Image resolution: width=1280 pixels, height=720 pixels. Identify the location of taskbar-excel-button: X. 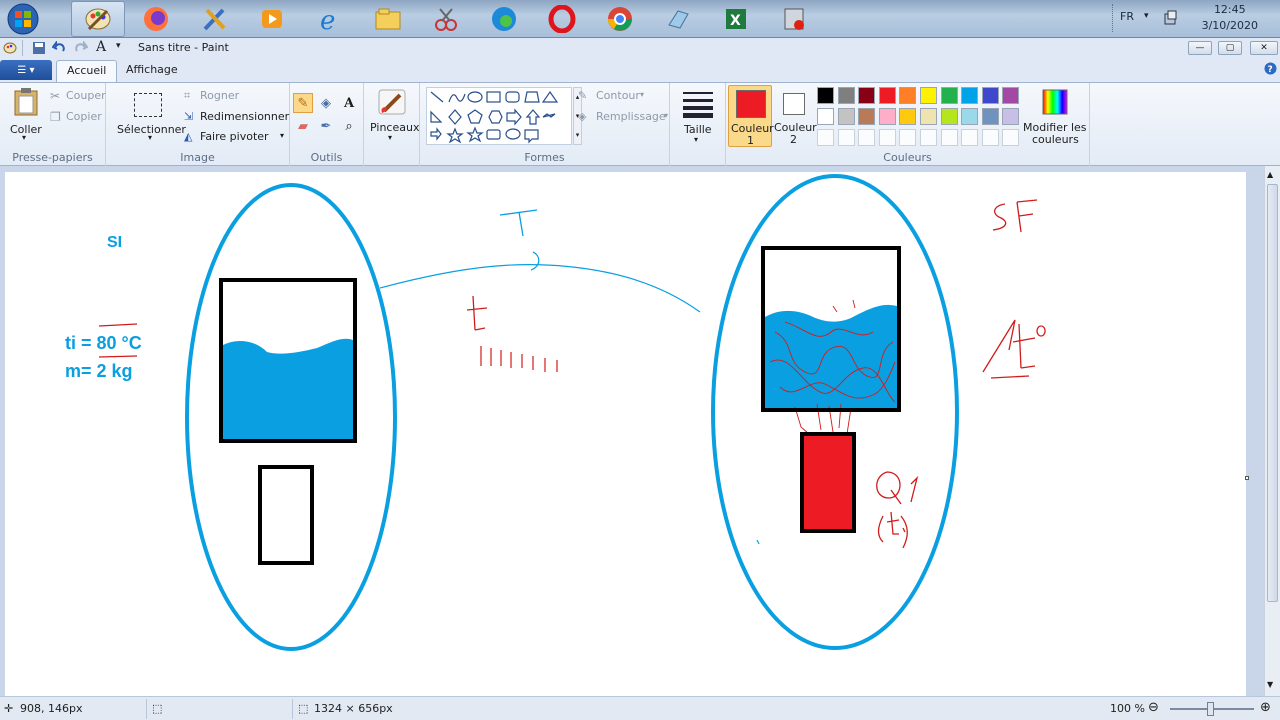
(736, 19).